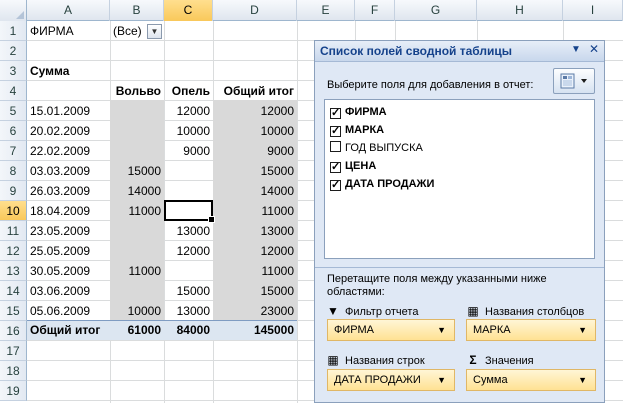 Image resolution: width=623 pixels, height=403 pixels. What do you see at coordinates (13, 191) in the screenshot?
I see `row-header-9: 9` at bounding box center [13, 191].